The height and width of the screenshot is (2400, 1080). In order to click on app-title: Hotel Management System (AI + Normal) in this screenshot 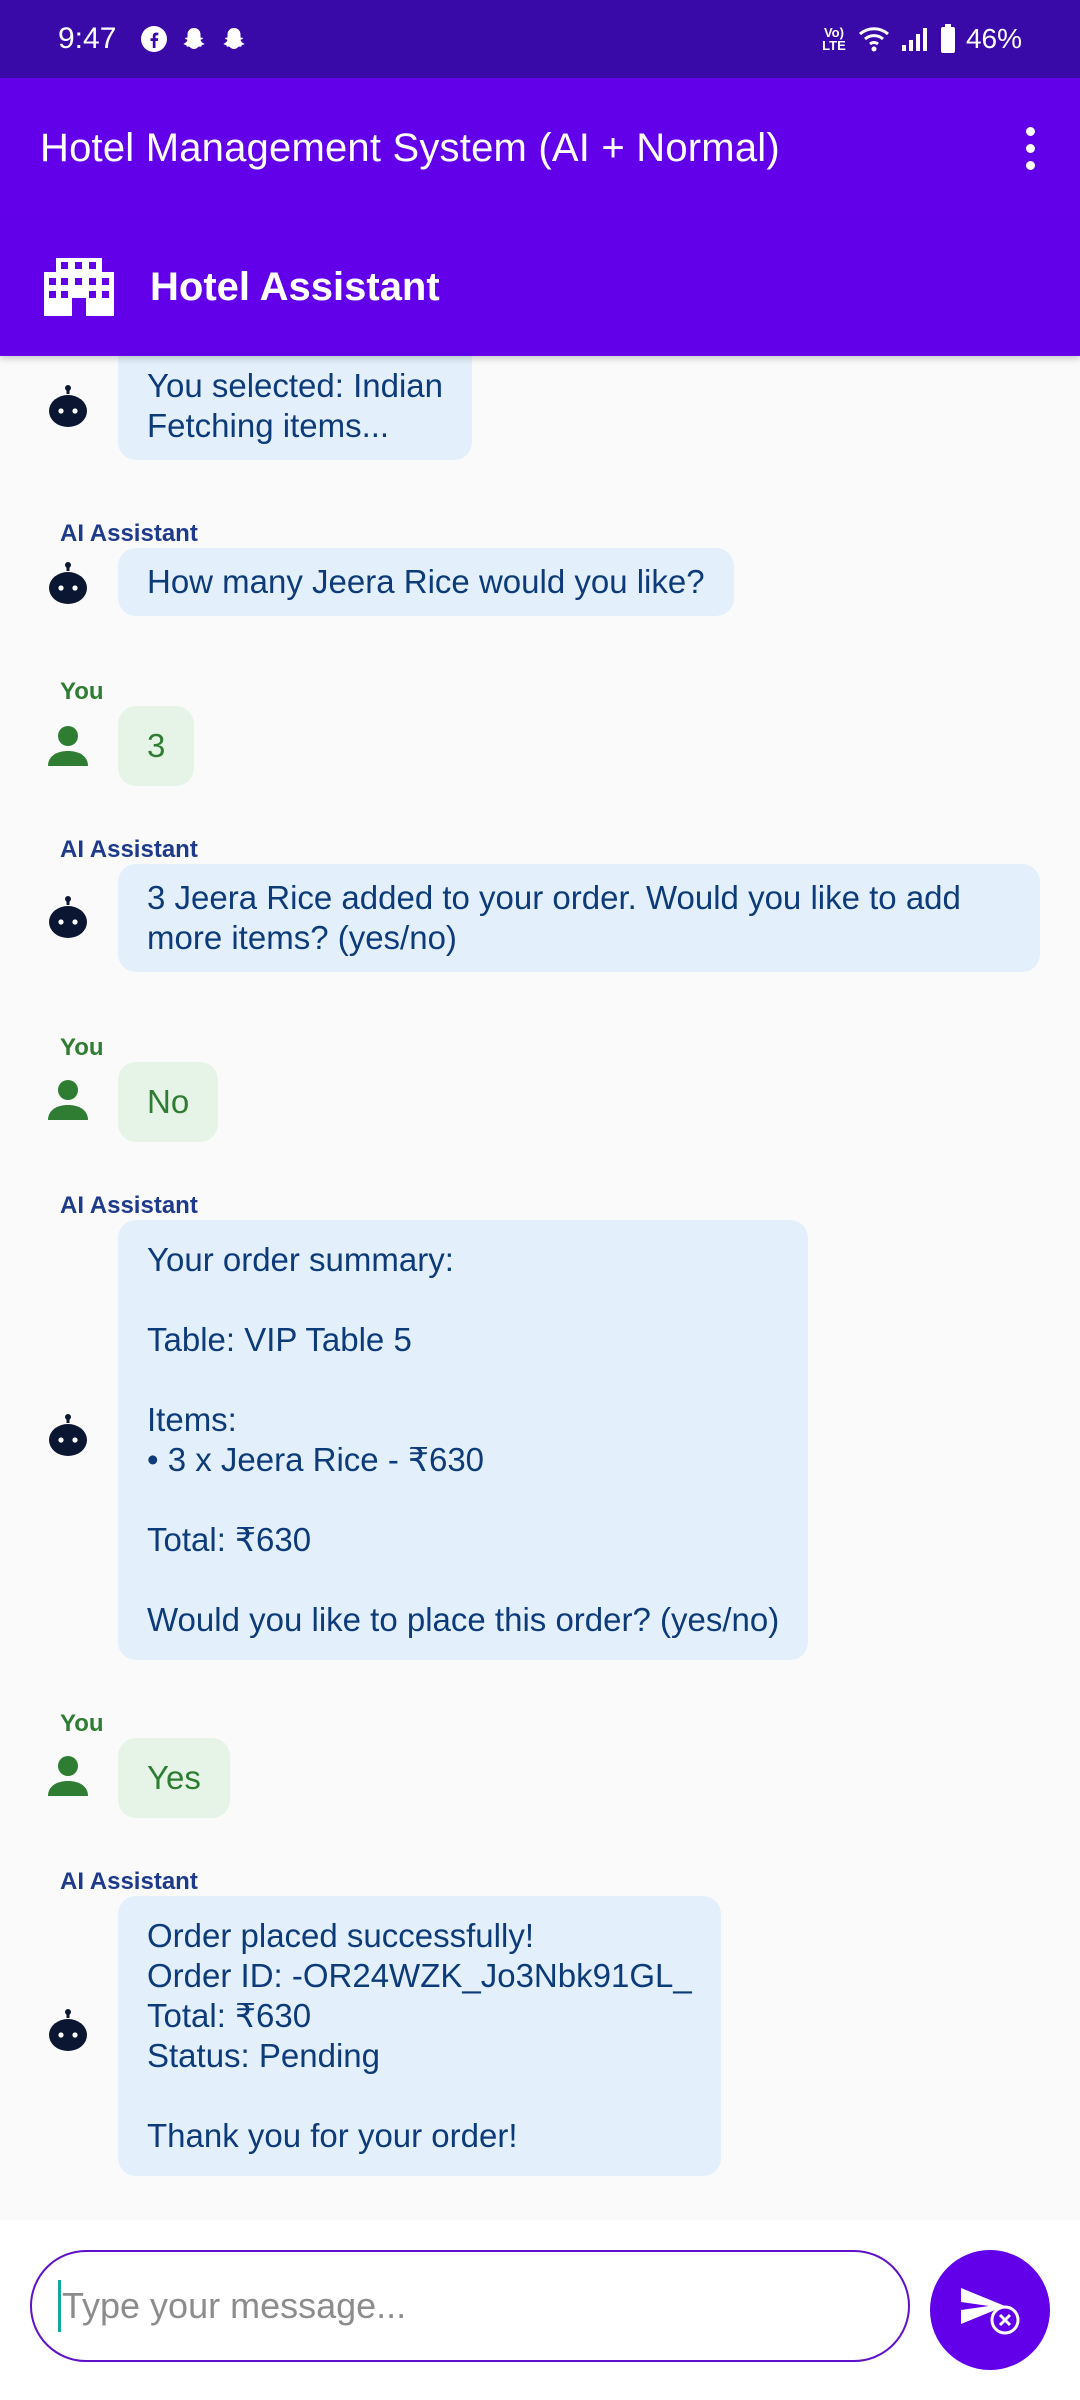, I will do `click(410, 147)`.